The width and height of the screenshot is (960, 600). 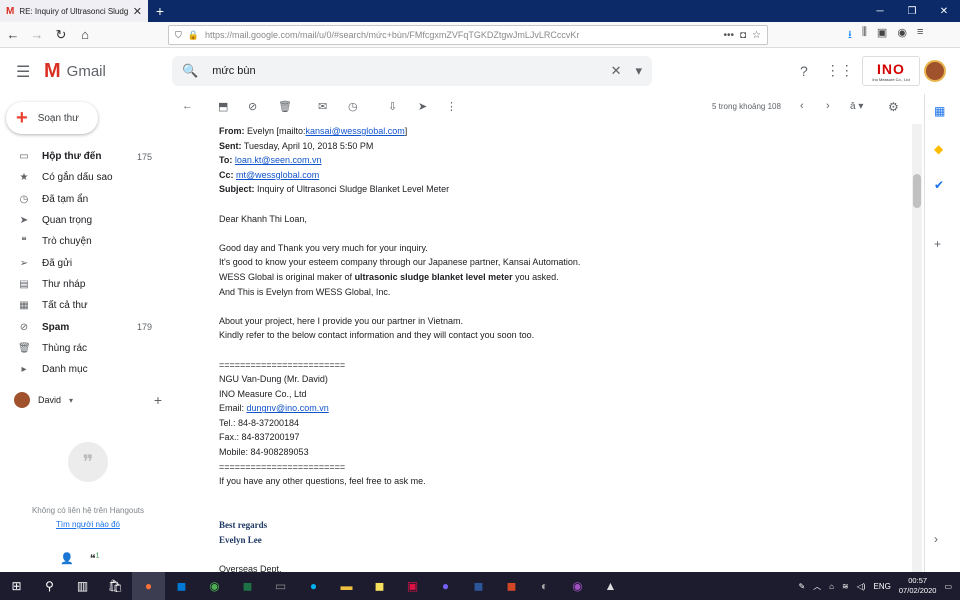 What do you see at coordinates (891, 71) in the screenshot?
I see `org-logo: INO Ino Measure Co., Ltd` at bounding box center [891, 71].